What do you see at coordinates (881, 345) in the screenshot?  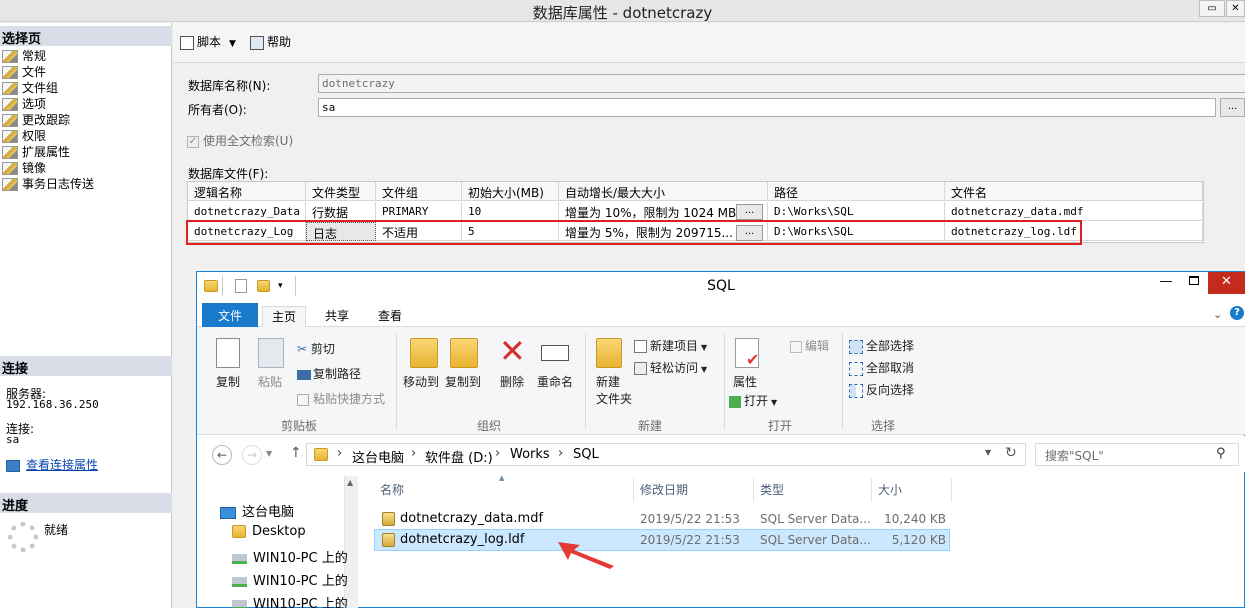 I see `select-all-button: 全部选择` at bounding box center [881, 345].